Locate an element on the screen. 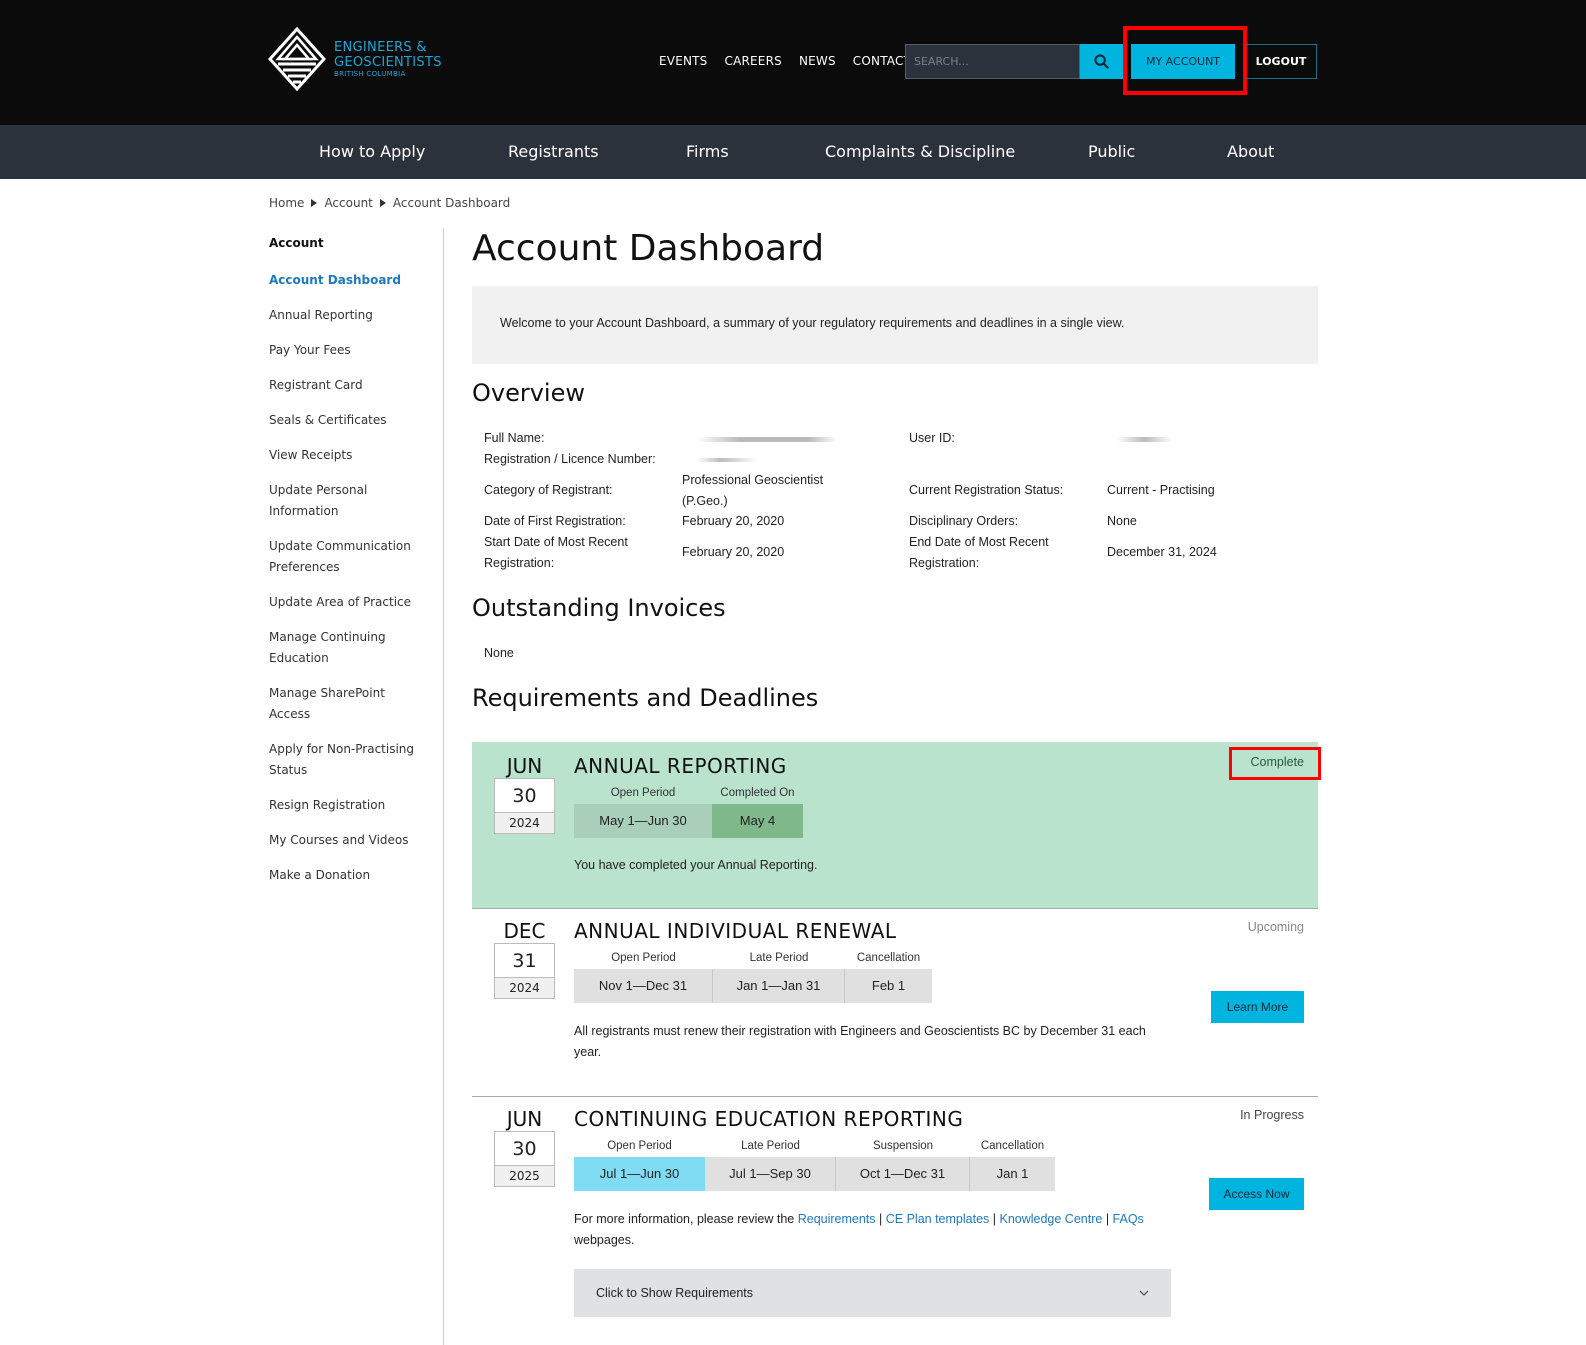  logo-line-2: GEOSCIENTISTS is located at coordinates (388, 62).